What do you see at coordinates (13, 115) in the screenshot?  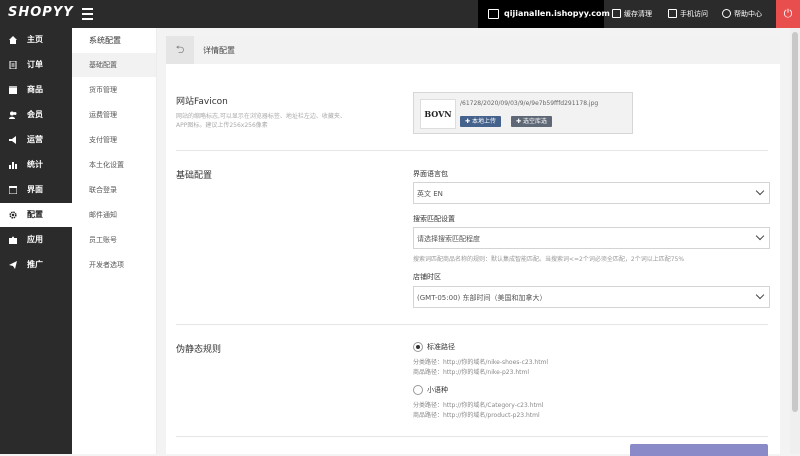 I see `users-icon` at bounding box center [13, 115].